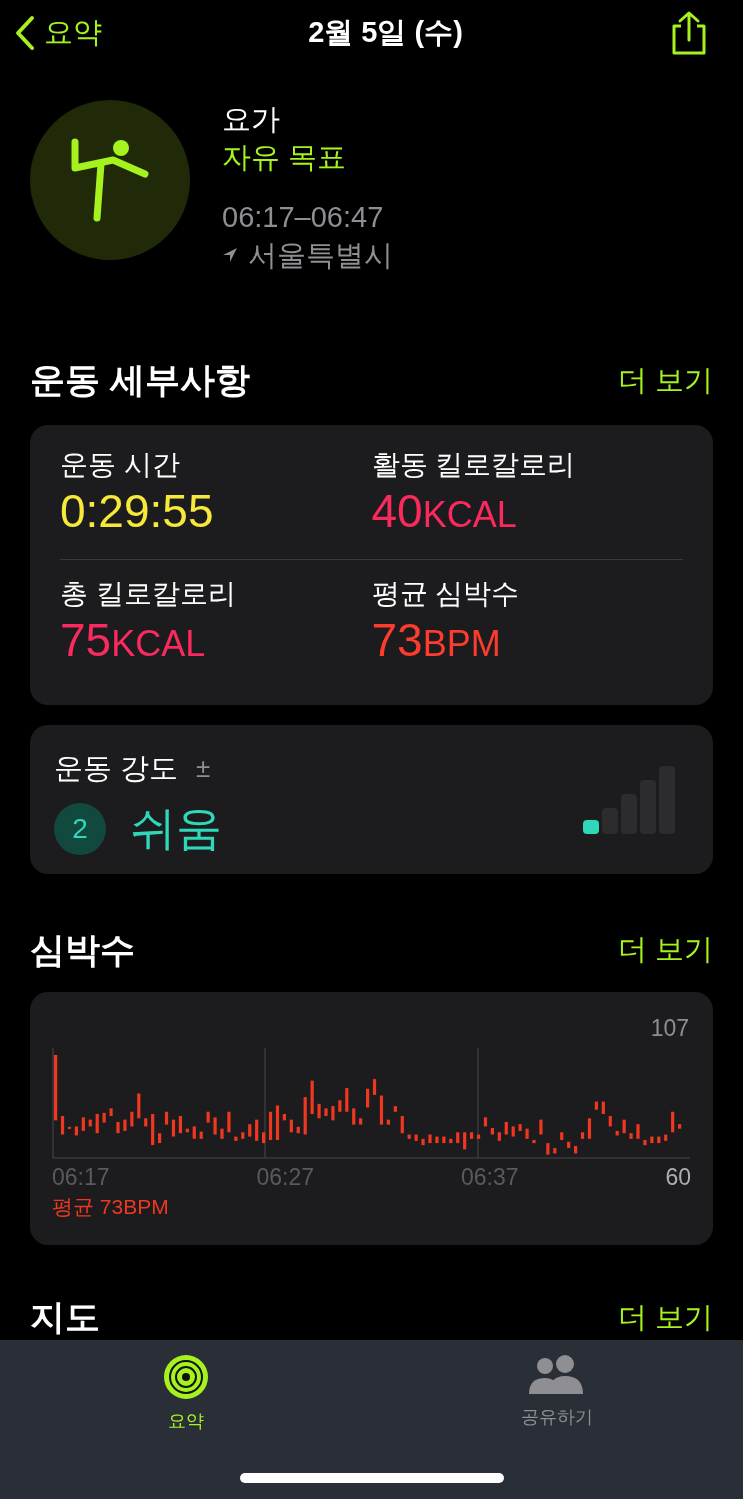 This screenshot has height=1499, width=743. I want to click on intensity-number: 2, so click(80, 828).